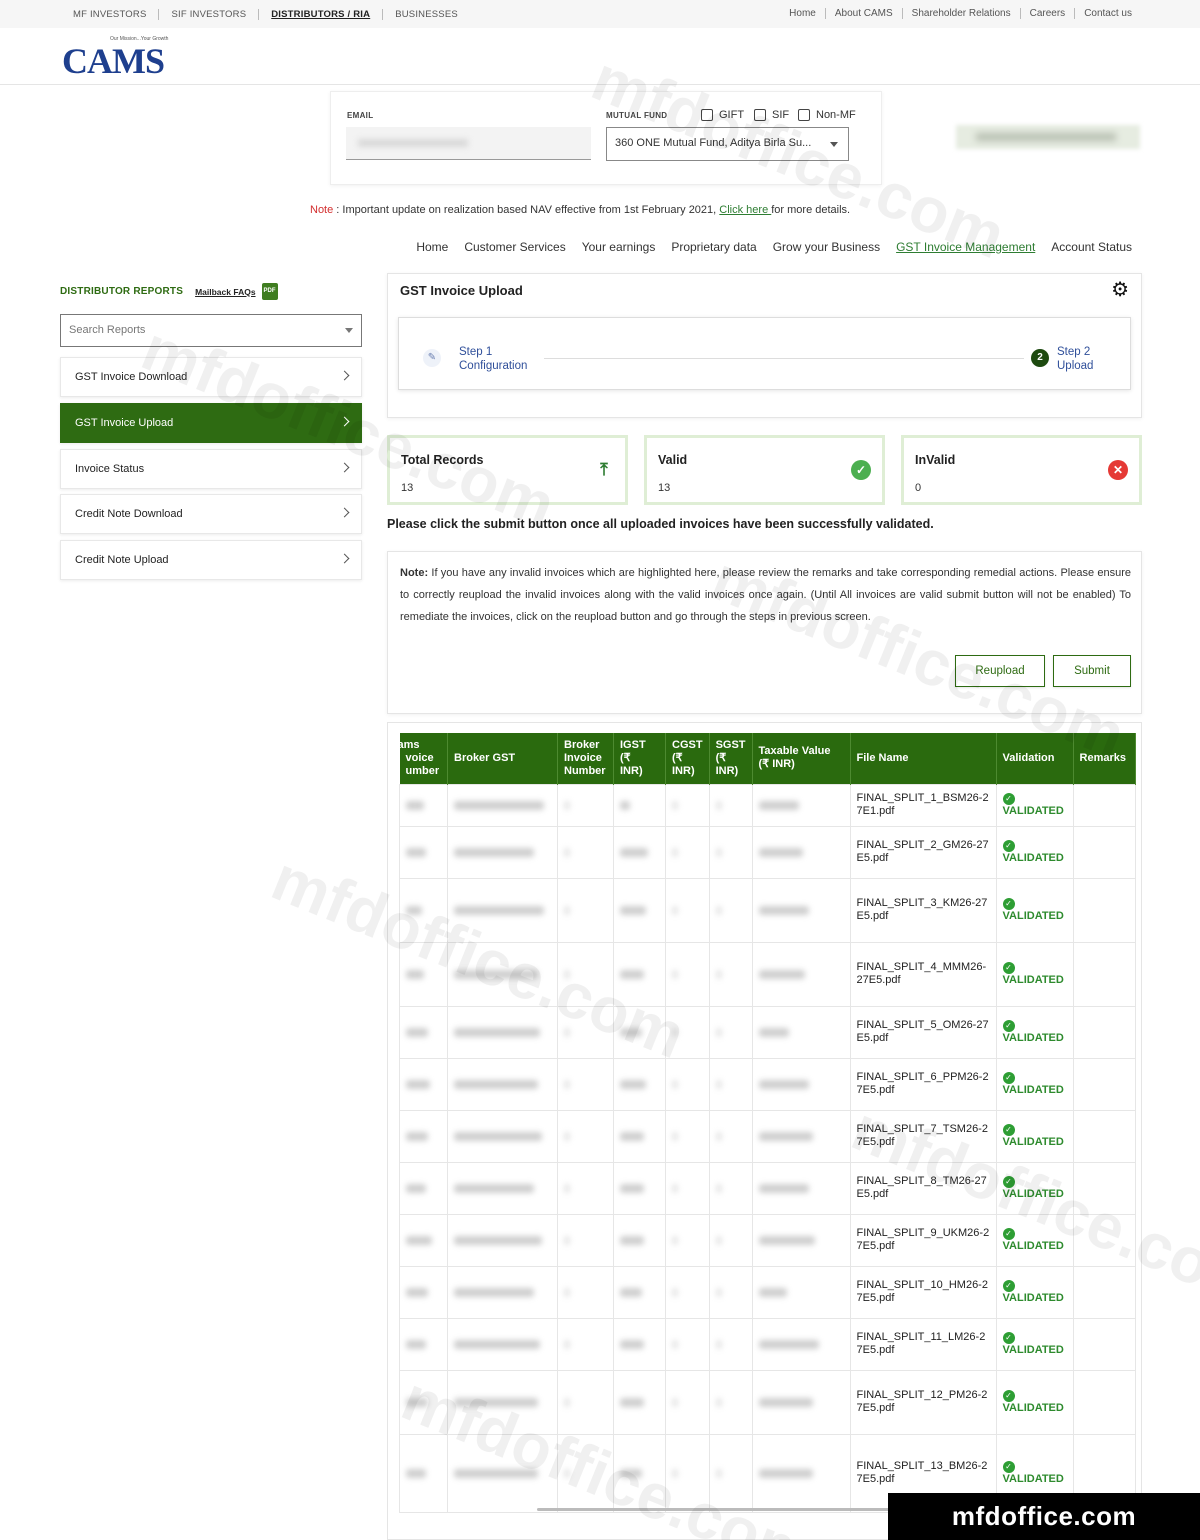 This screenshot has height=1540, width=1200. Describe the element at coordinates (1044, 1516) in the screenshot. I see `brand-badge: mfdoffice.com` at that location.